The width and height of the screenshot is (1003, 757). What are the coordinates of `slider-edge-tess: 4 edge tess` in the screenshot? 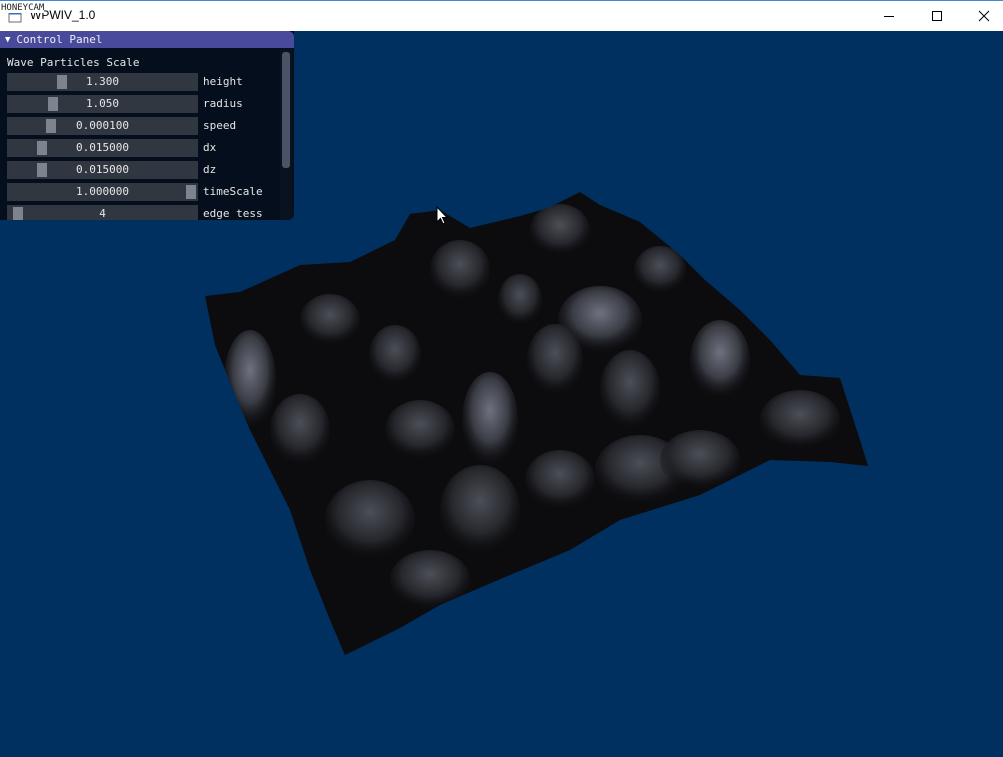 It's located at (143, 212).